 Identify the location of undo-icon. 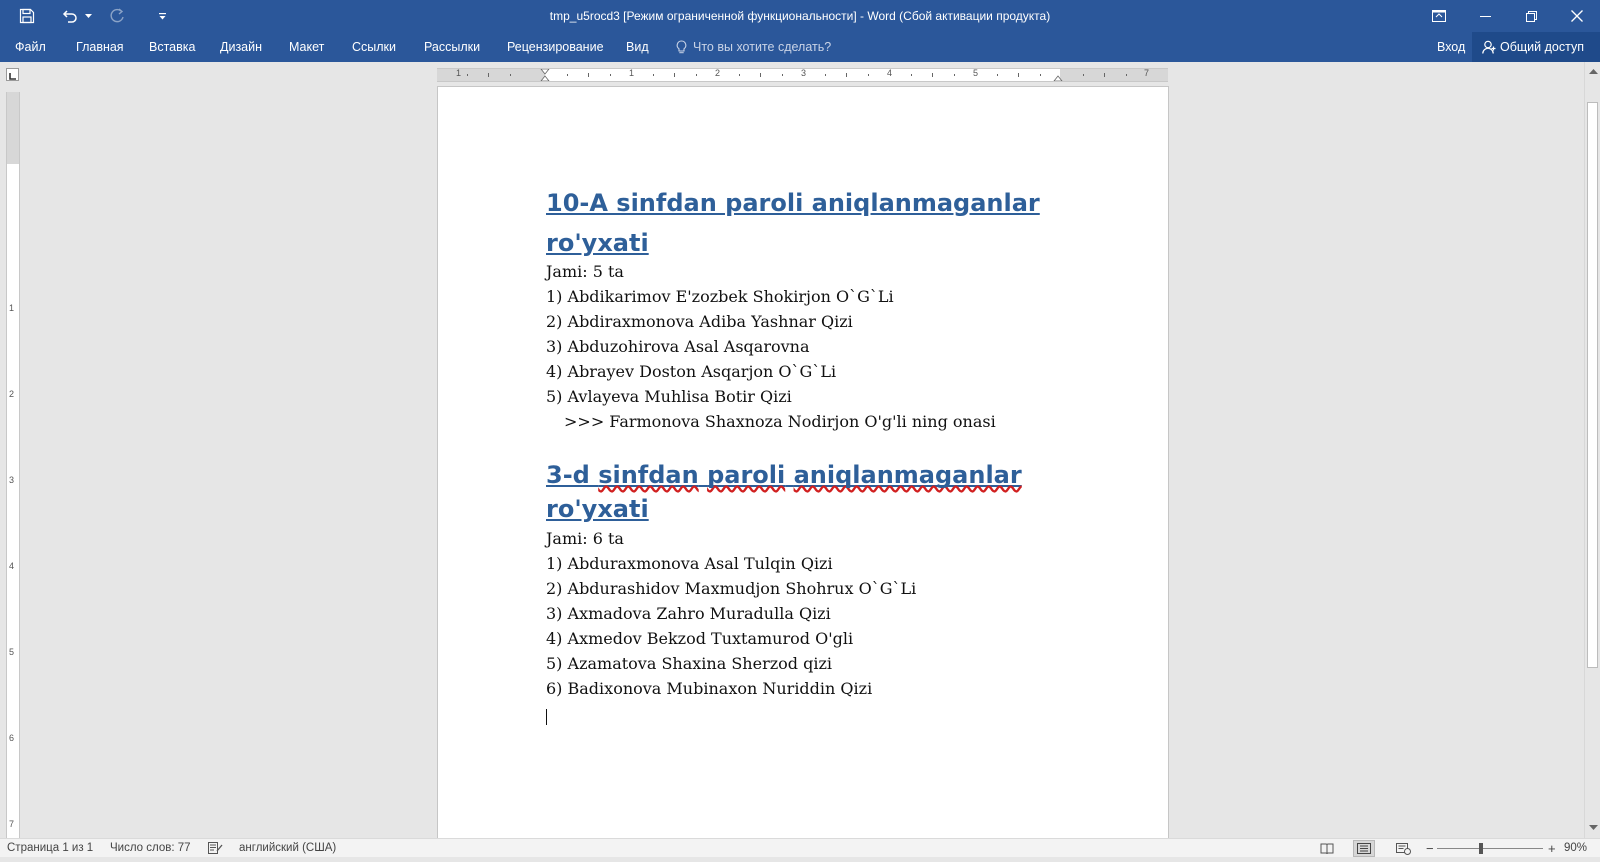
(69, 16).